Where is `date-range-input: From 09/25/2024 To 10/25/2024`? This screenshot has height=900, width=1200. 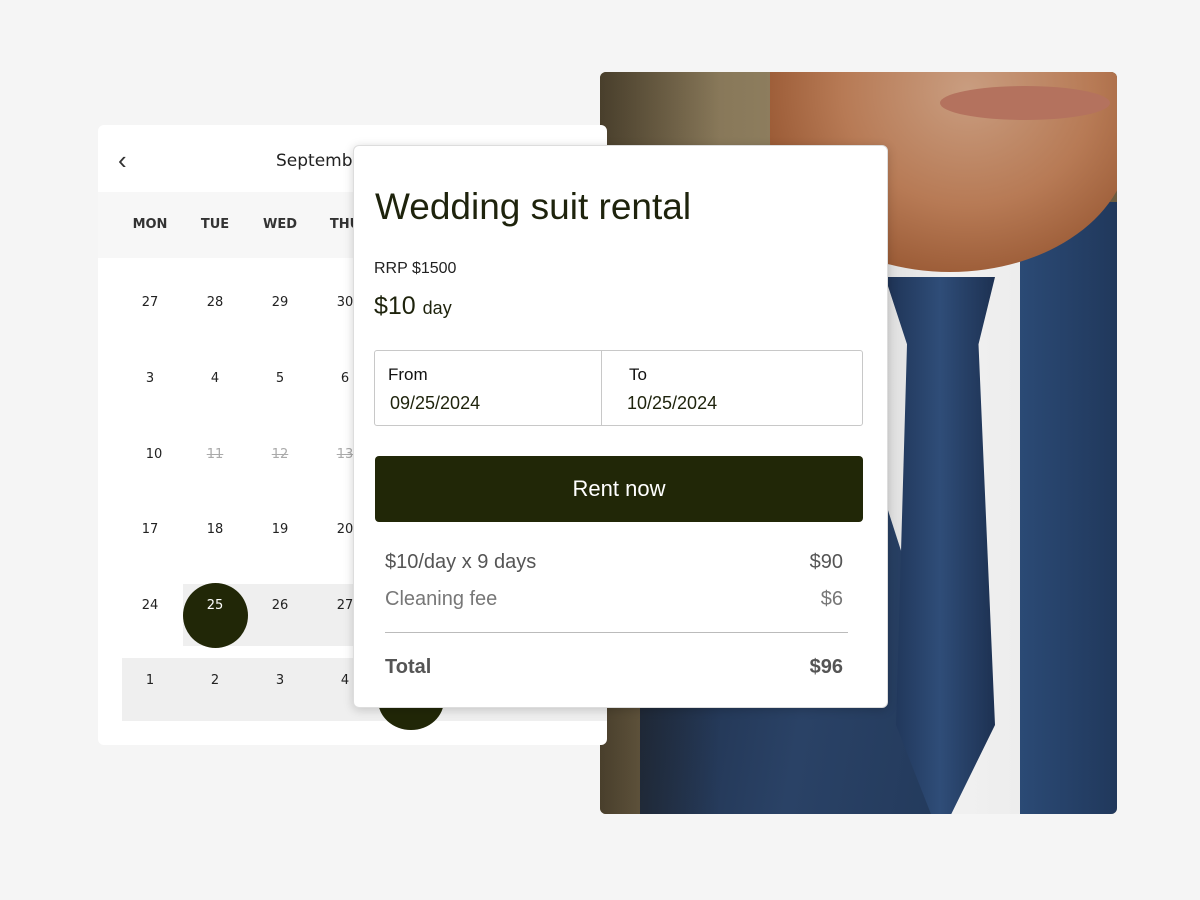 date-range-input: From 09/25/2024 To 10/25/2024 is located at coordinates (618, 388).